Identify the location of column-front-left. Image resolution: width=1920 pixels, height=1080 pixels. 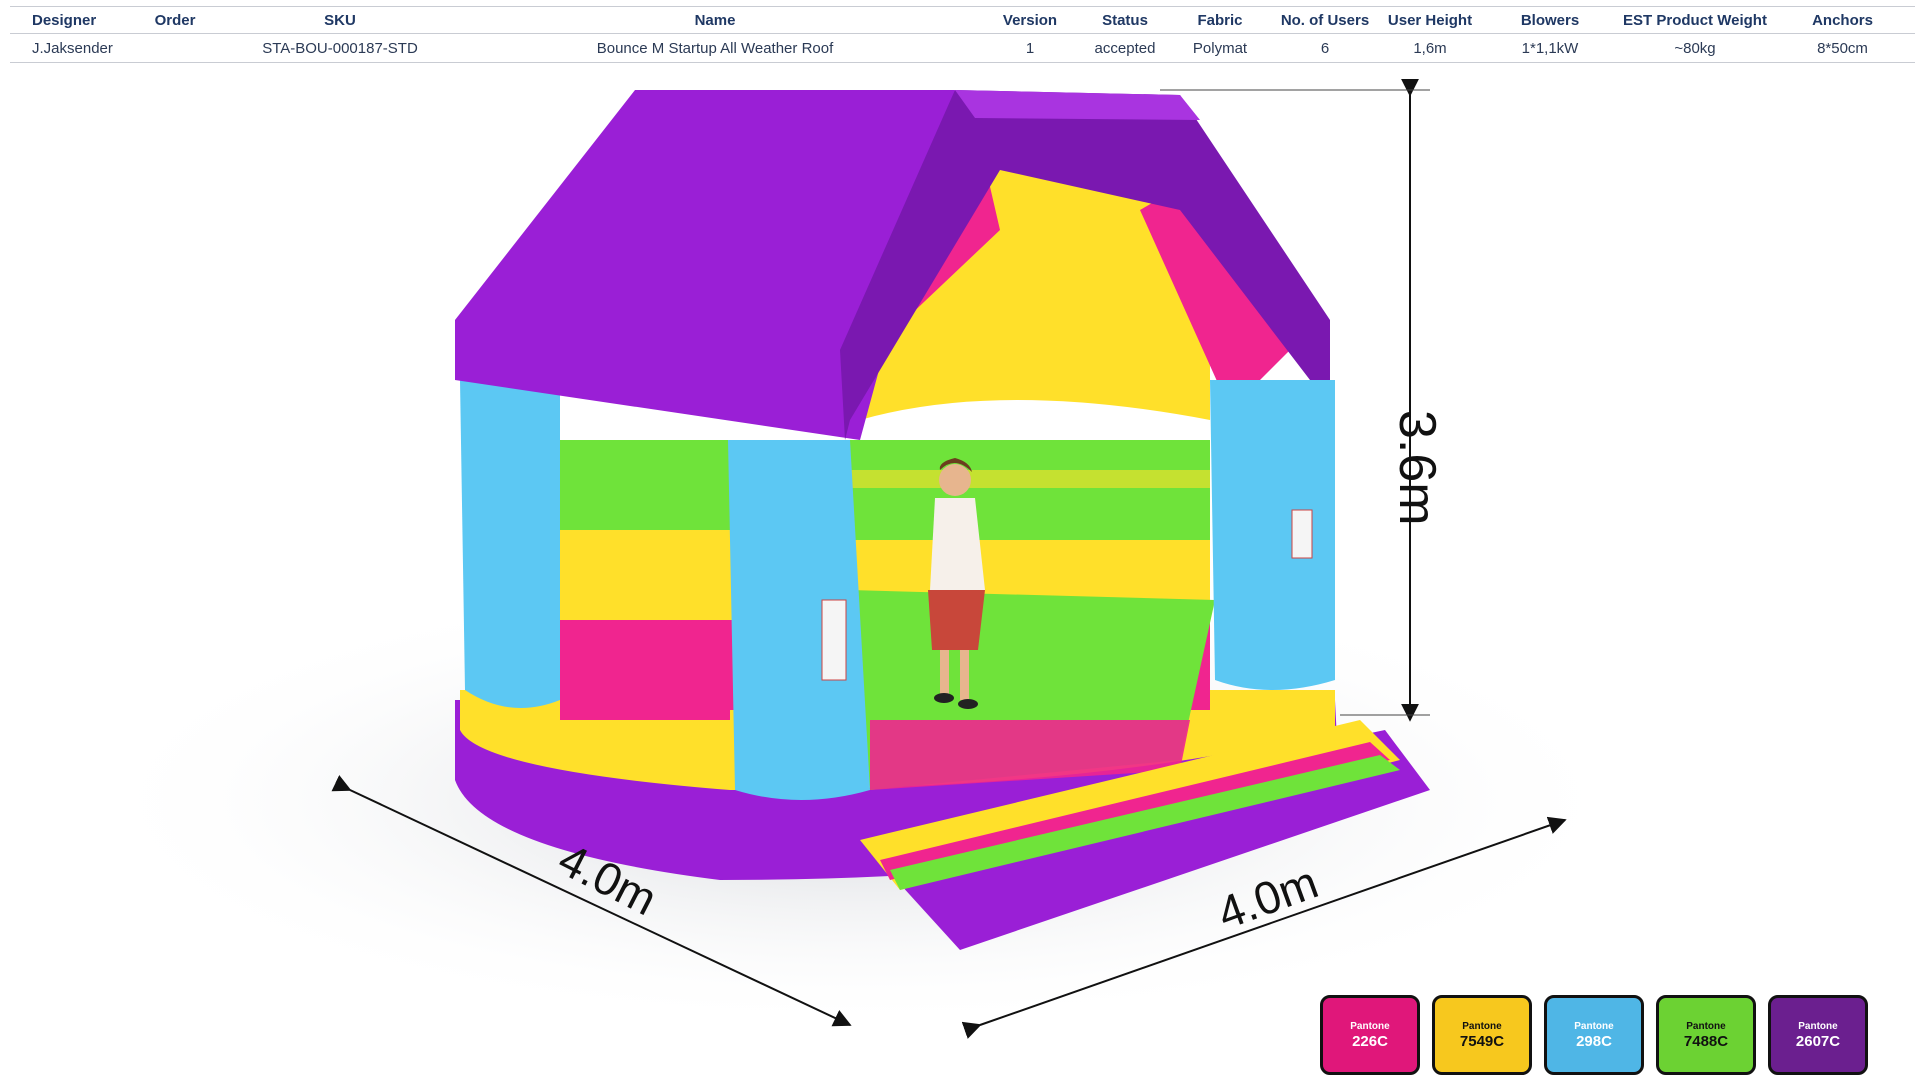
(799, 620).